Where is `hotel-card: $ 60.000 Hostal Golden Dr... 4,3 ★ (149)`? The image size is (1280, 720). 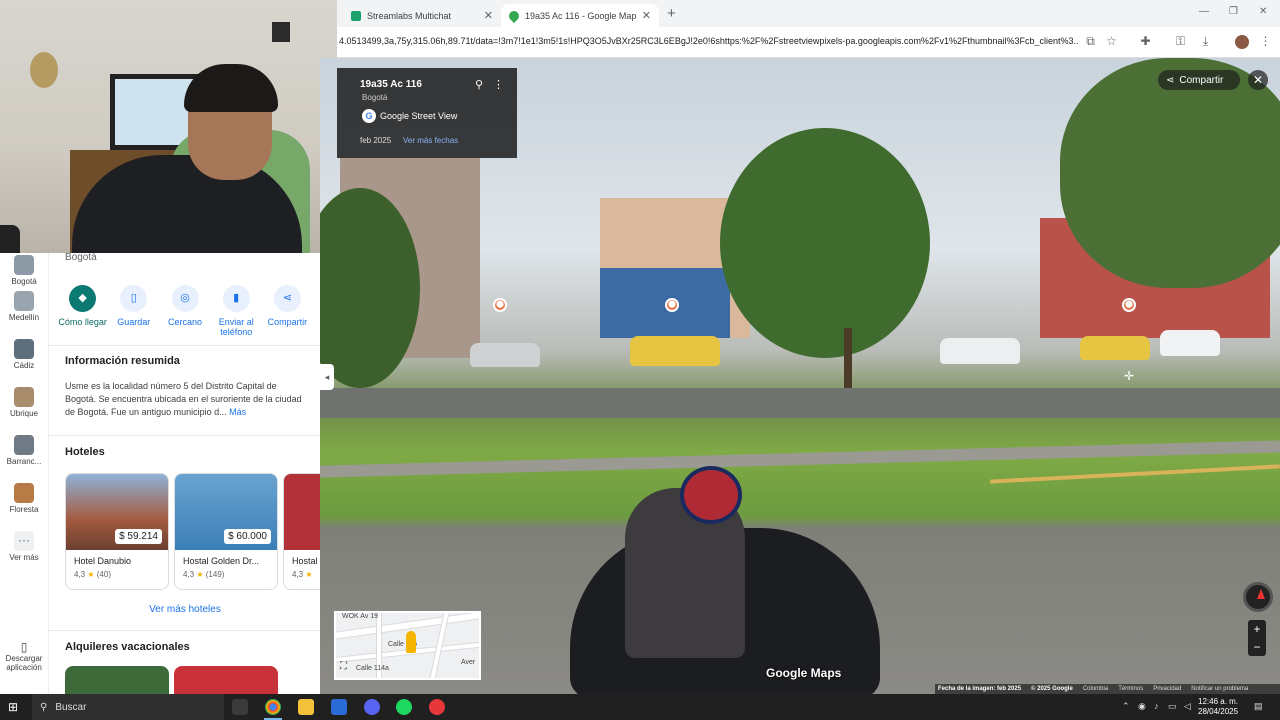
hotel-card: $ 60.000 Hostal Golden Dr... 4,3 ★ (149) is located at coordinates (226, 531).